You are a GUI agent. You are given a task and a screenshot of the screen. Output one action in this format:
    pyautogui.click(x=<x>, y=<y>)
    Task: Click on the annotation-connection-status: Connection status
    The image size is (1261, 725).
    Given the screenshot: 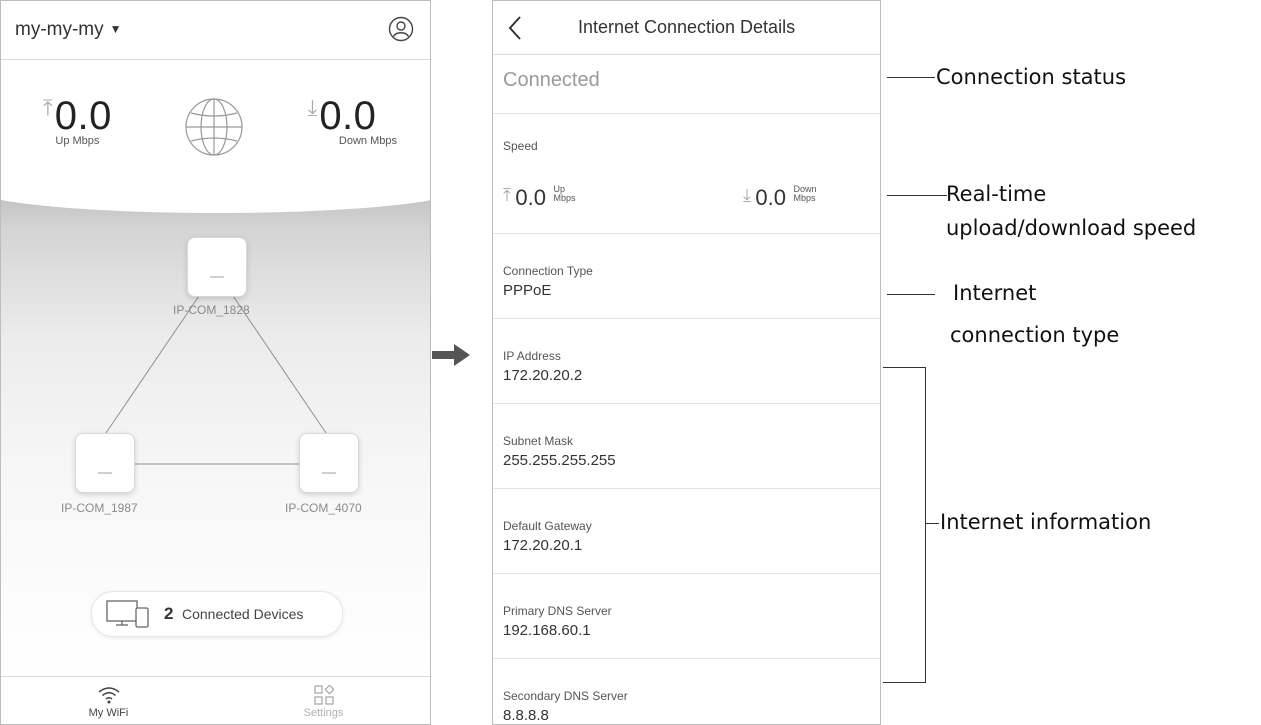 What is the action you would take?
    pyautogui.click(x=1031, y=77)
    